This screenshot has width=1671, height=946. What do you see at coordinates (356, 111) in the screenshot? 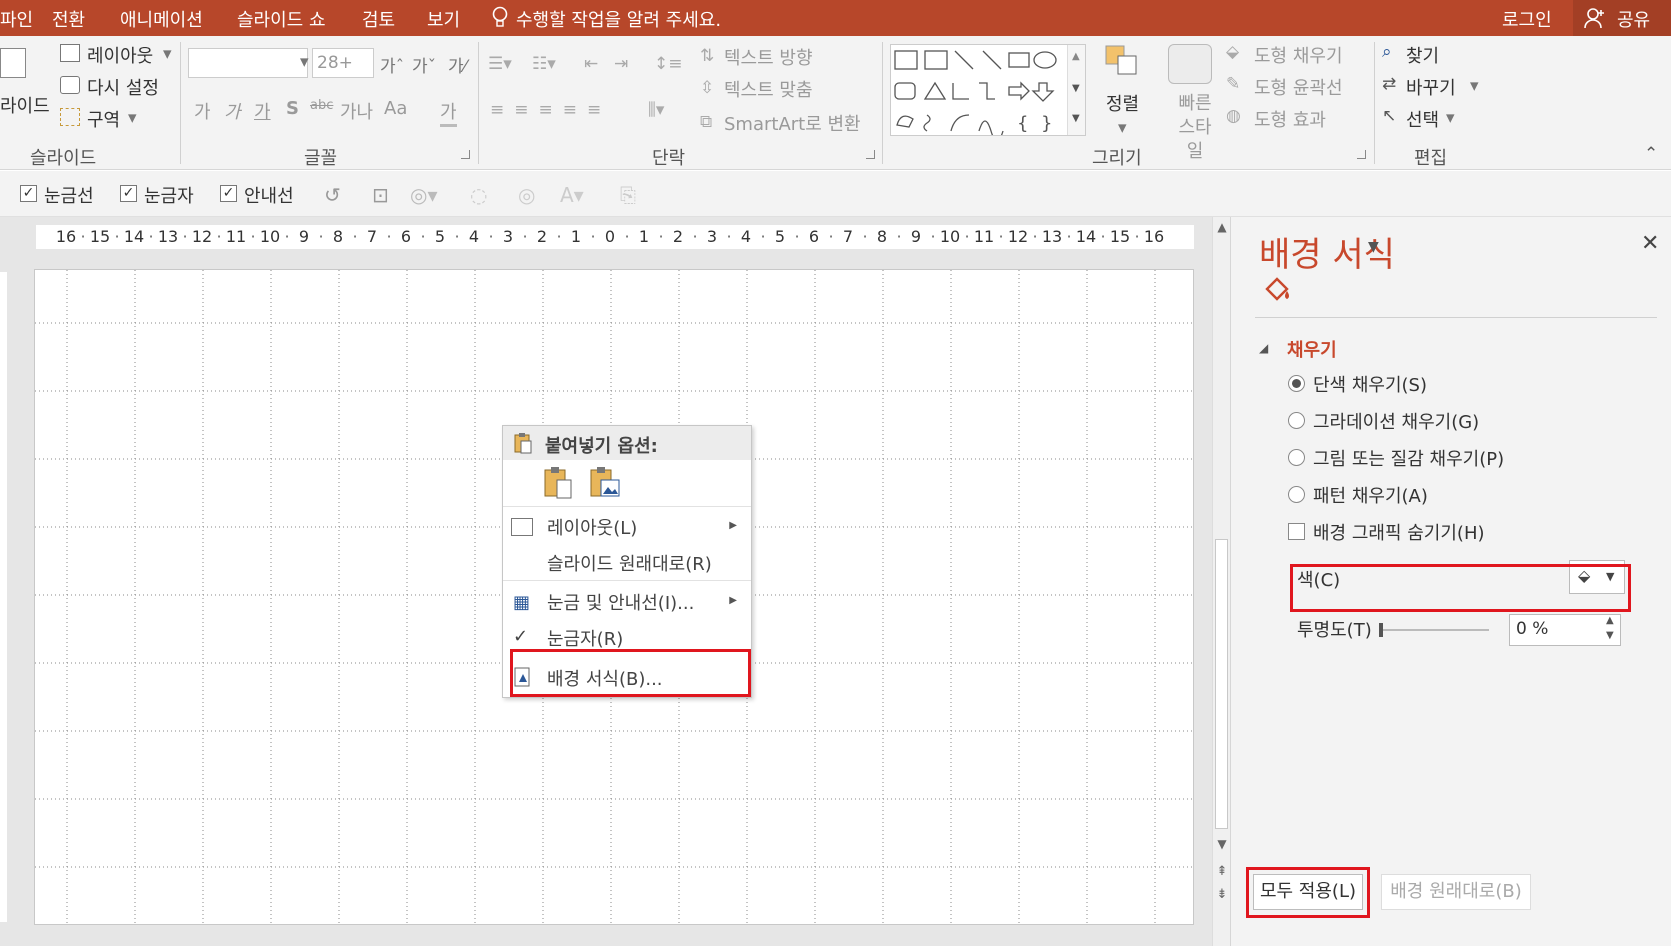
I see `char-spacing-button: 가나` at bounding box center [356, 111].